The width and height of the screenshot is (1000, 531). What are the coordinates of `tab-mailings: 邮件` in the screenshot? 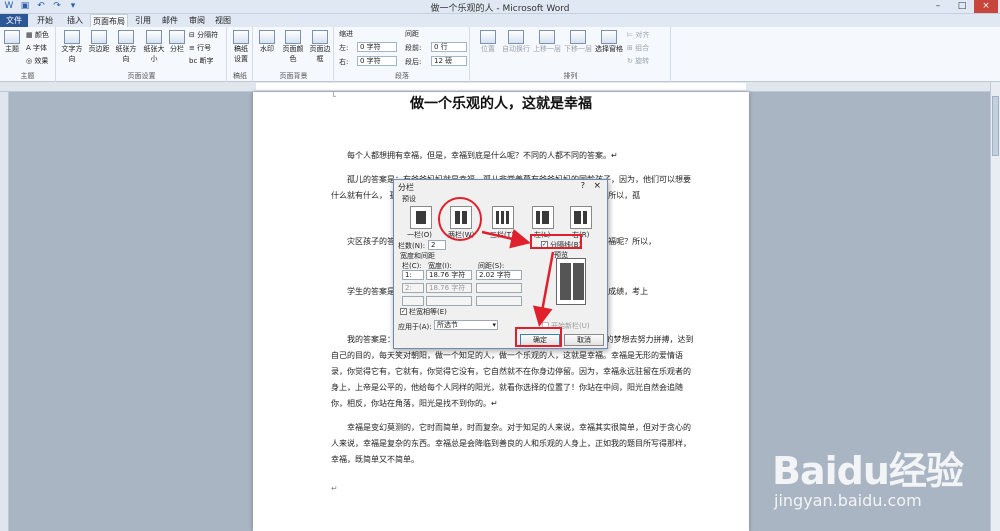 It's located at (170, 20).